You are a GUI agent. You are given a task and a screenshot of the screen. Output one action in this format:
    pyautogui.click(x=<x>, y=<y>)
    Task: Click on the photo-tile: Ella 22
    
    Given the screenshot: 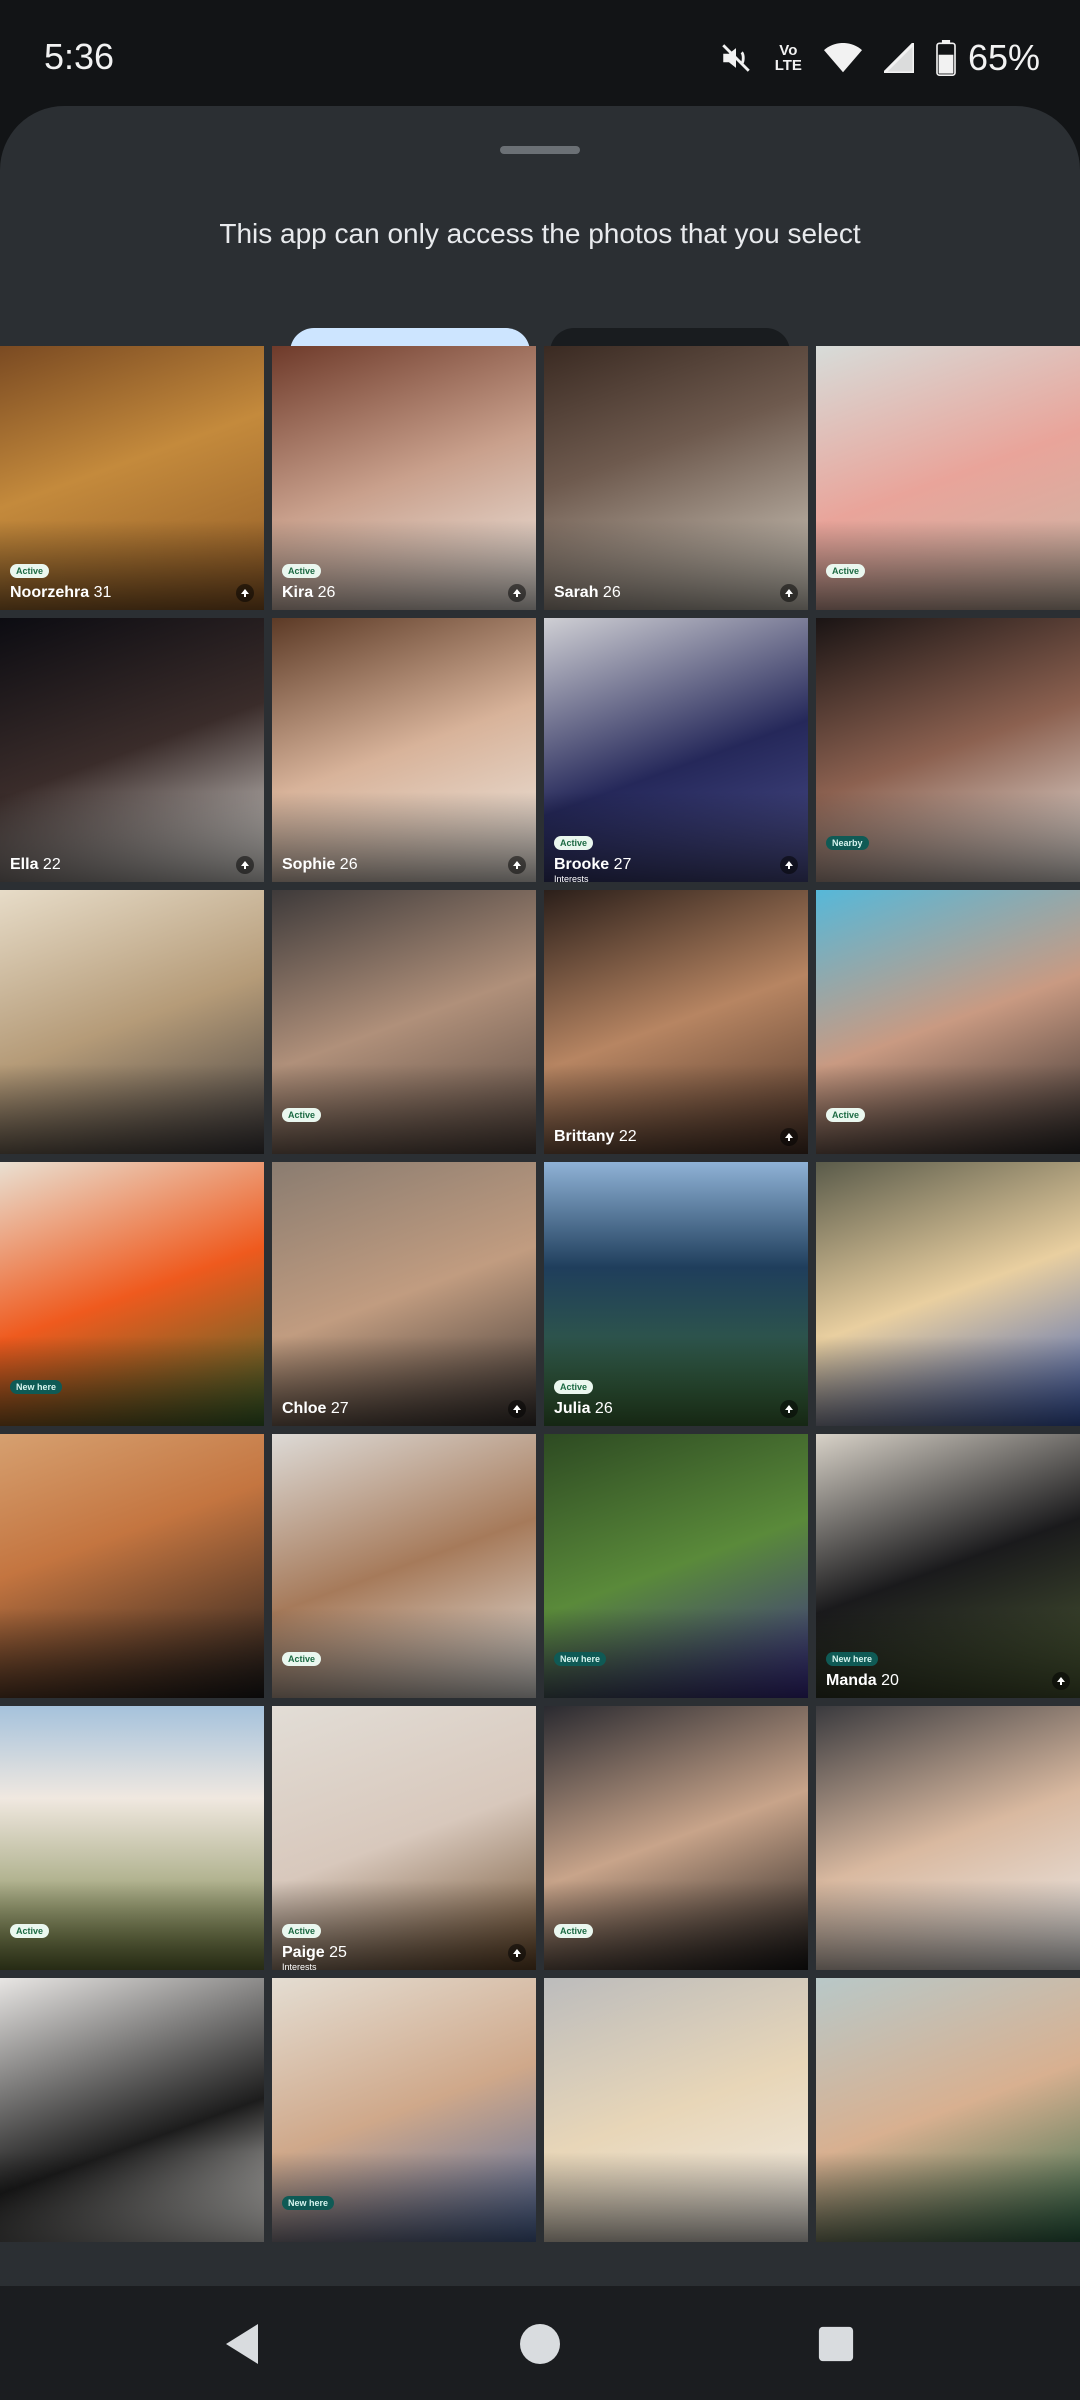 What is the action you would take?
    pyautogui.click(x=132, y=750)
    